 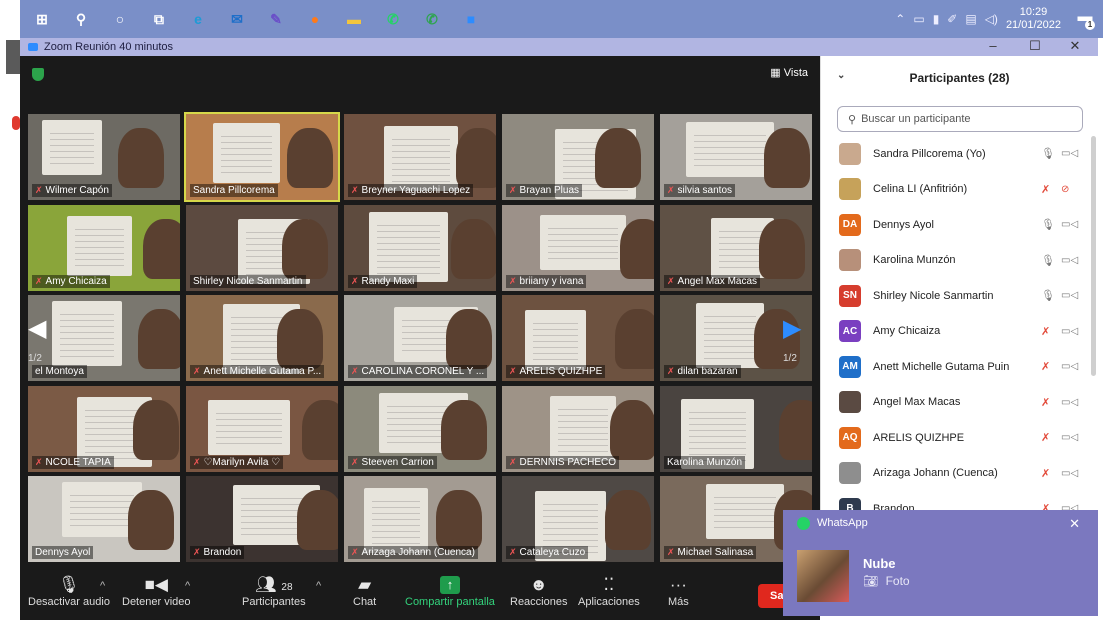 What do you see at coordinates (1035, 47) in the screenshot?
I see `maximize-button: ☐` at bounding box center [1035, 47].